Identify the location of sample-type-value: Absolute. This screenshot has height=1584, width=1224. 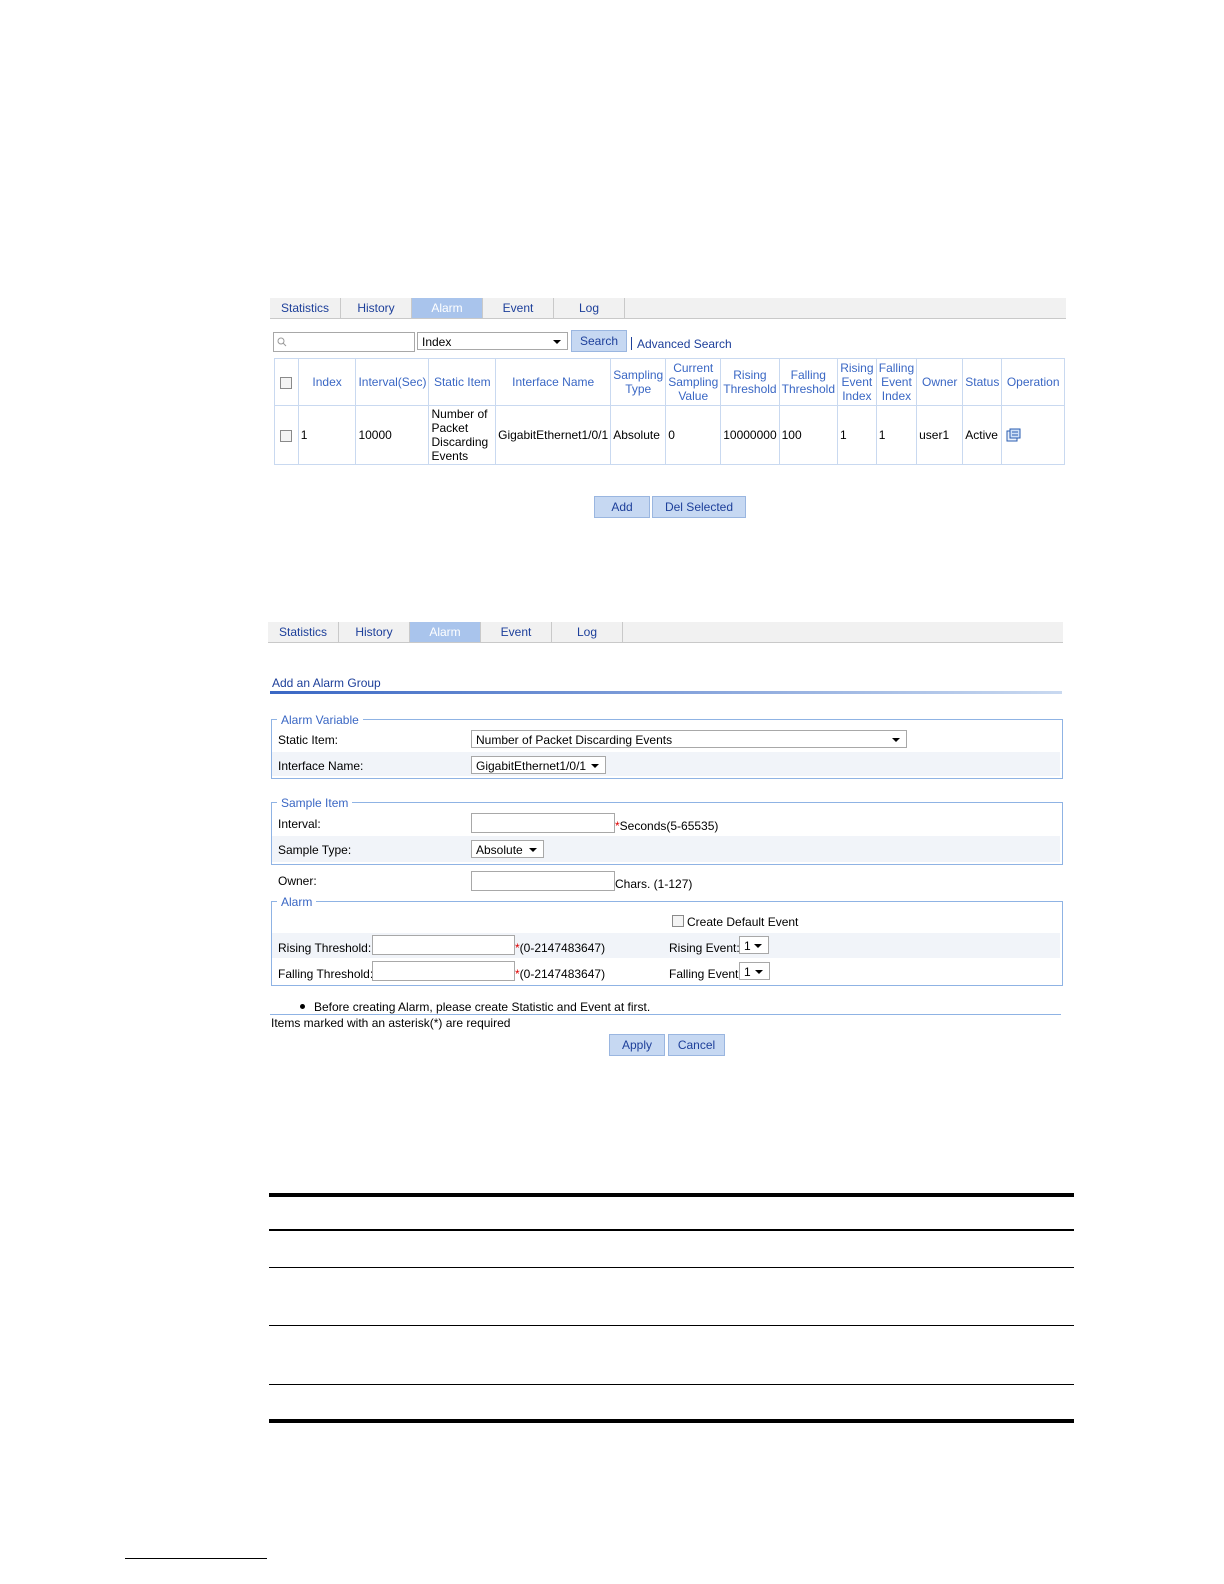
(499, 850).